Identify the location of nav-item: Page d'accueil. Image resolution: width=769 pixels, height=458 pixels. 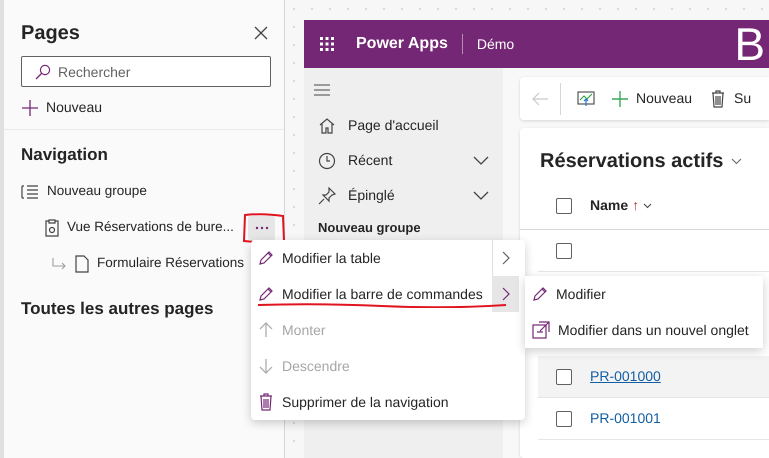
(393, 125).